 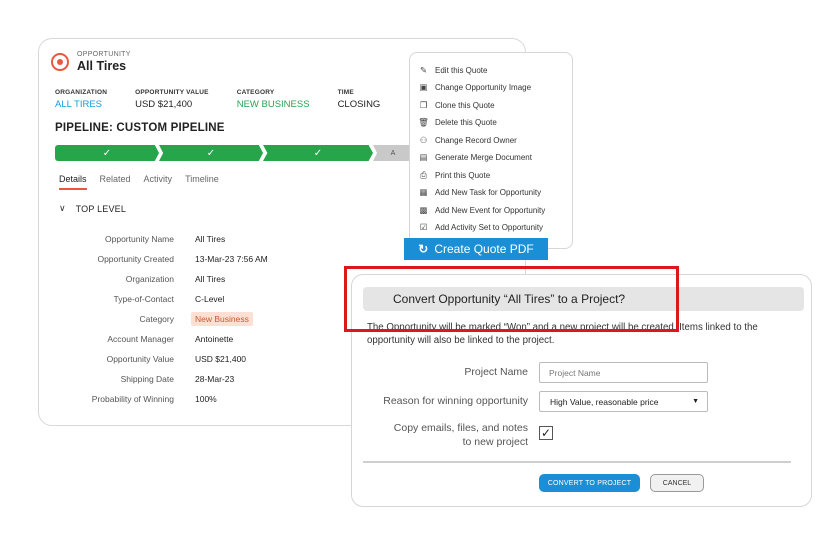 I want to click on category-value: NEW BUSINESS, so click(x=273, y=104).